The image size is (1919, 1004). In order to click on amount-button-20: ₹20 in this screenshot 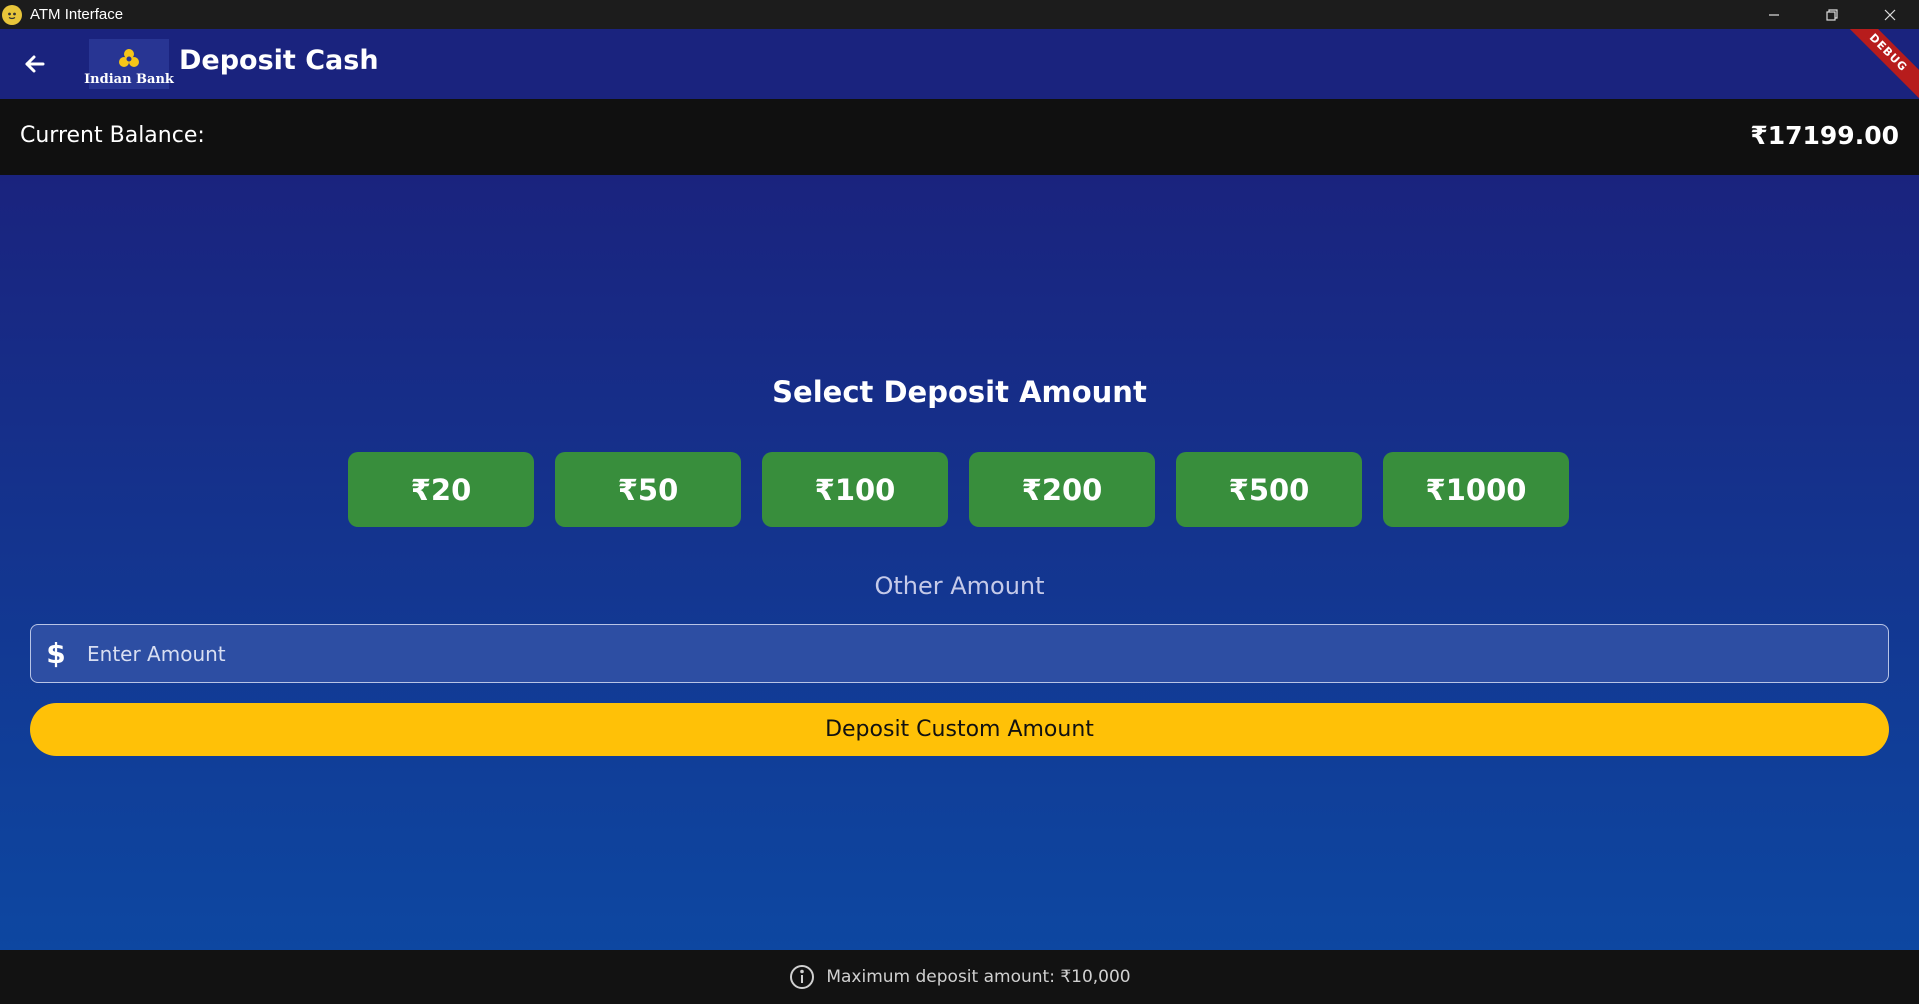, I will do `click(441, 489)`.